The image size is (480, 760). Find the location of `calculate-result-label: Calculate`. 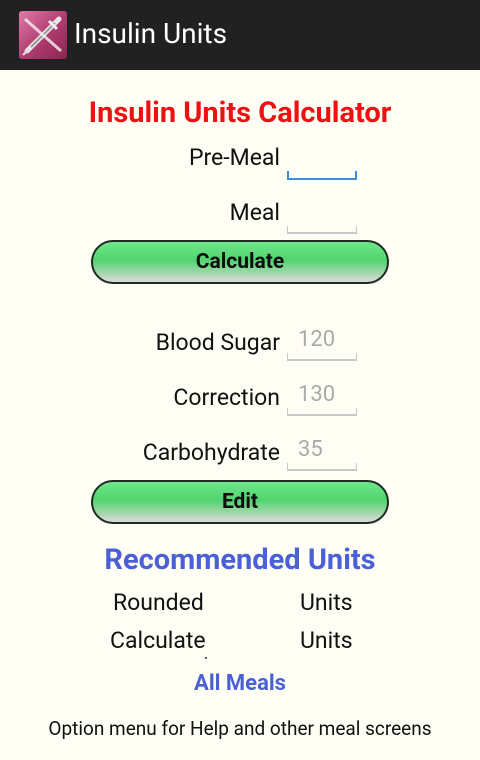

calculate-result-label: Calculate is located at coordinates (158, 640).